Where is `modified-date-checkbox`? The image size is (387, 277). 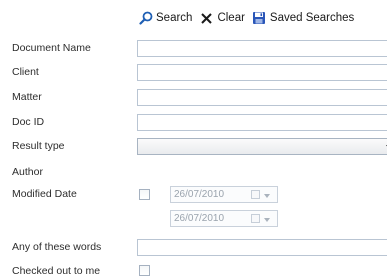 modified-date-checkbox is located at coordinates (144, 194).